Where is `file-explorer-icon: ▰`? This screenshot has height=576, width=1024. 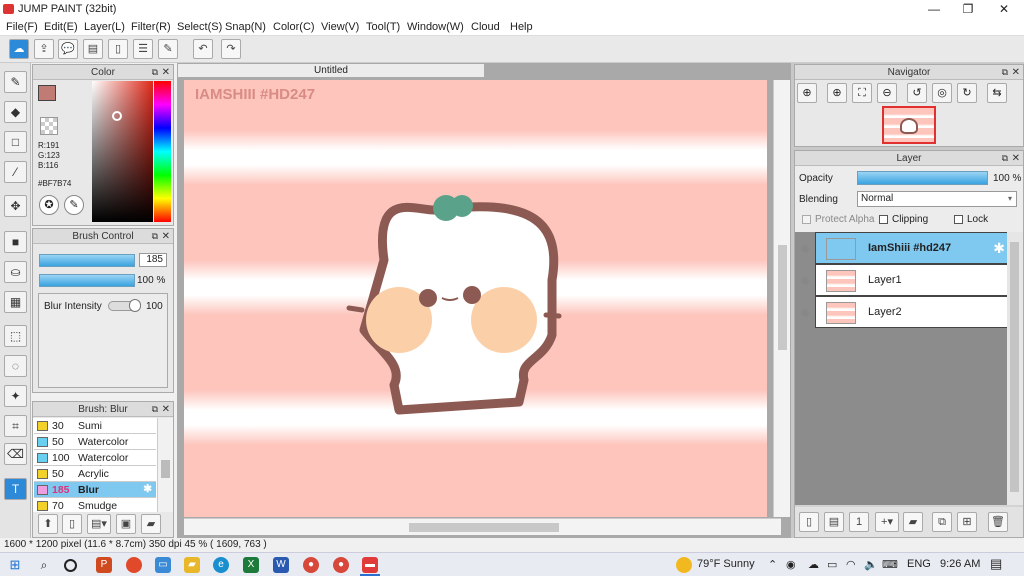 file-explorer-icon: ▰ is located at coordinates (192, 565).